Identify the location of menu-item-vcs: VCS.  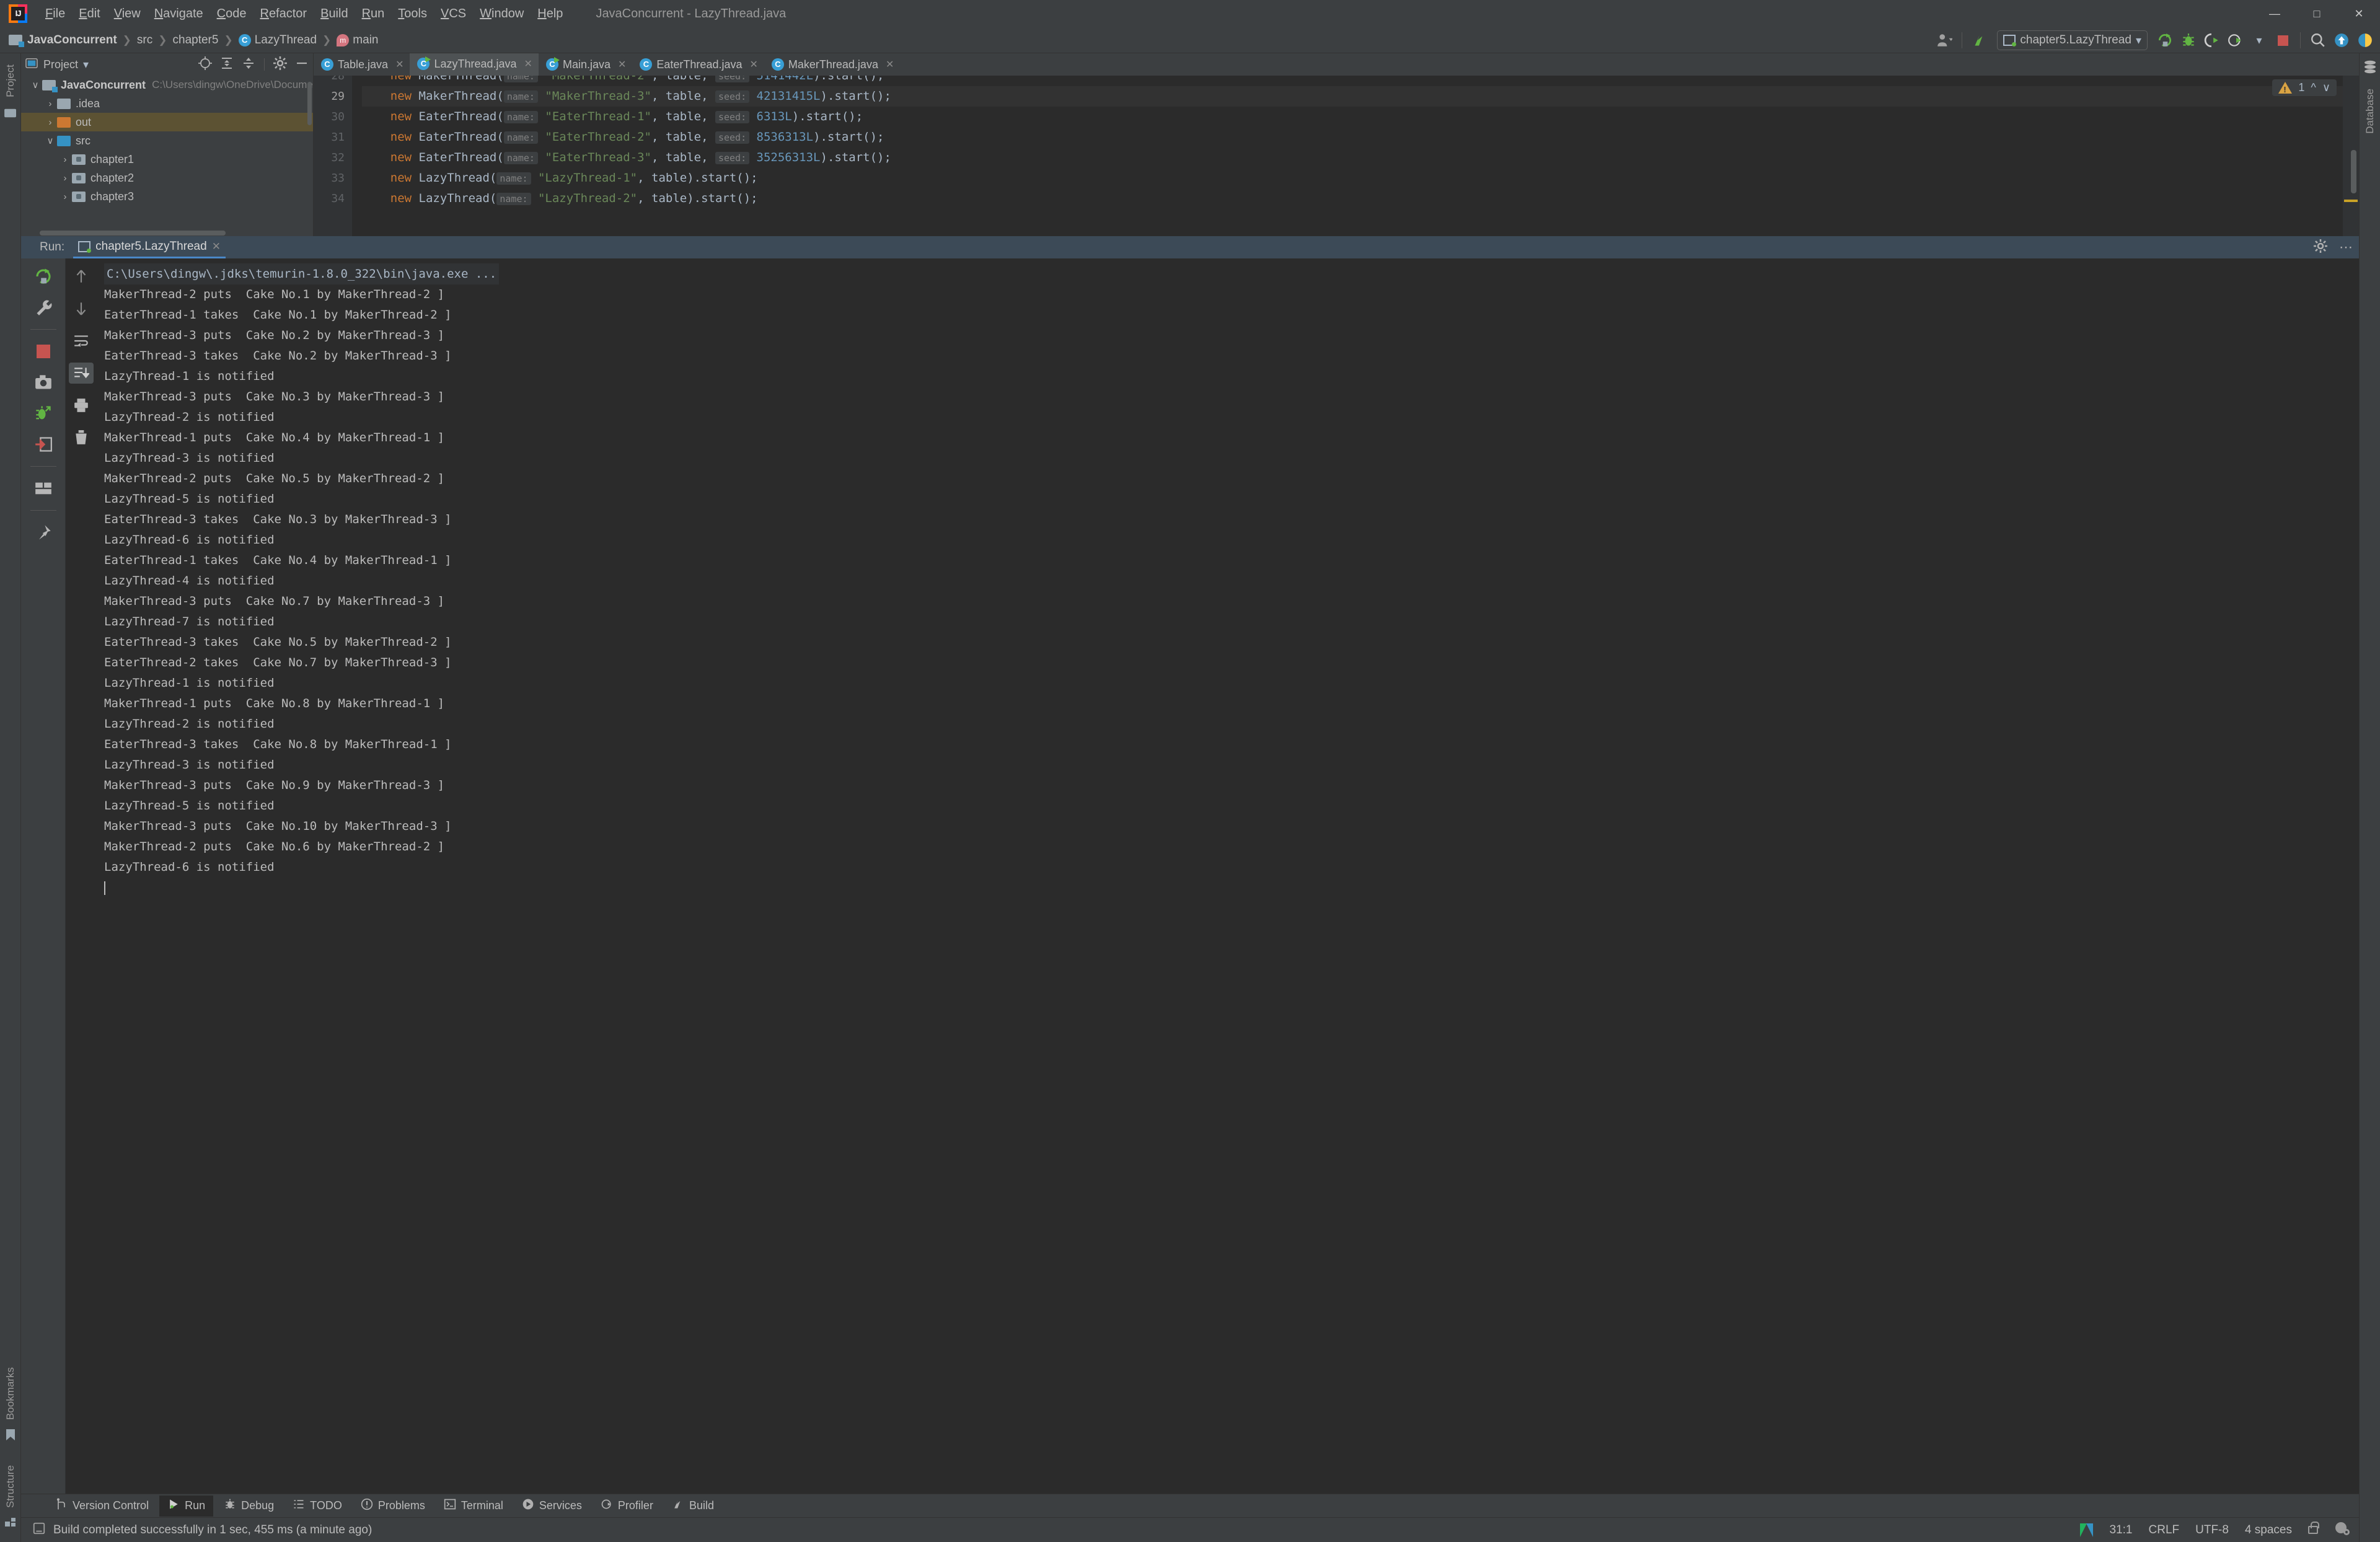
(453, 13).